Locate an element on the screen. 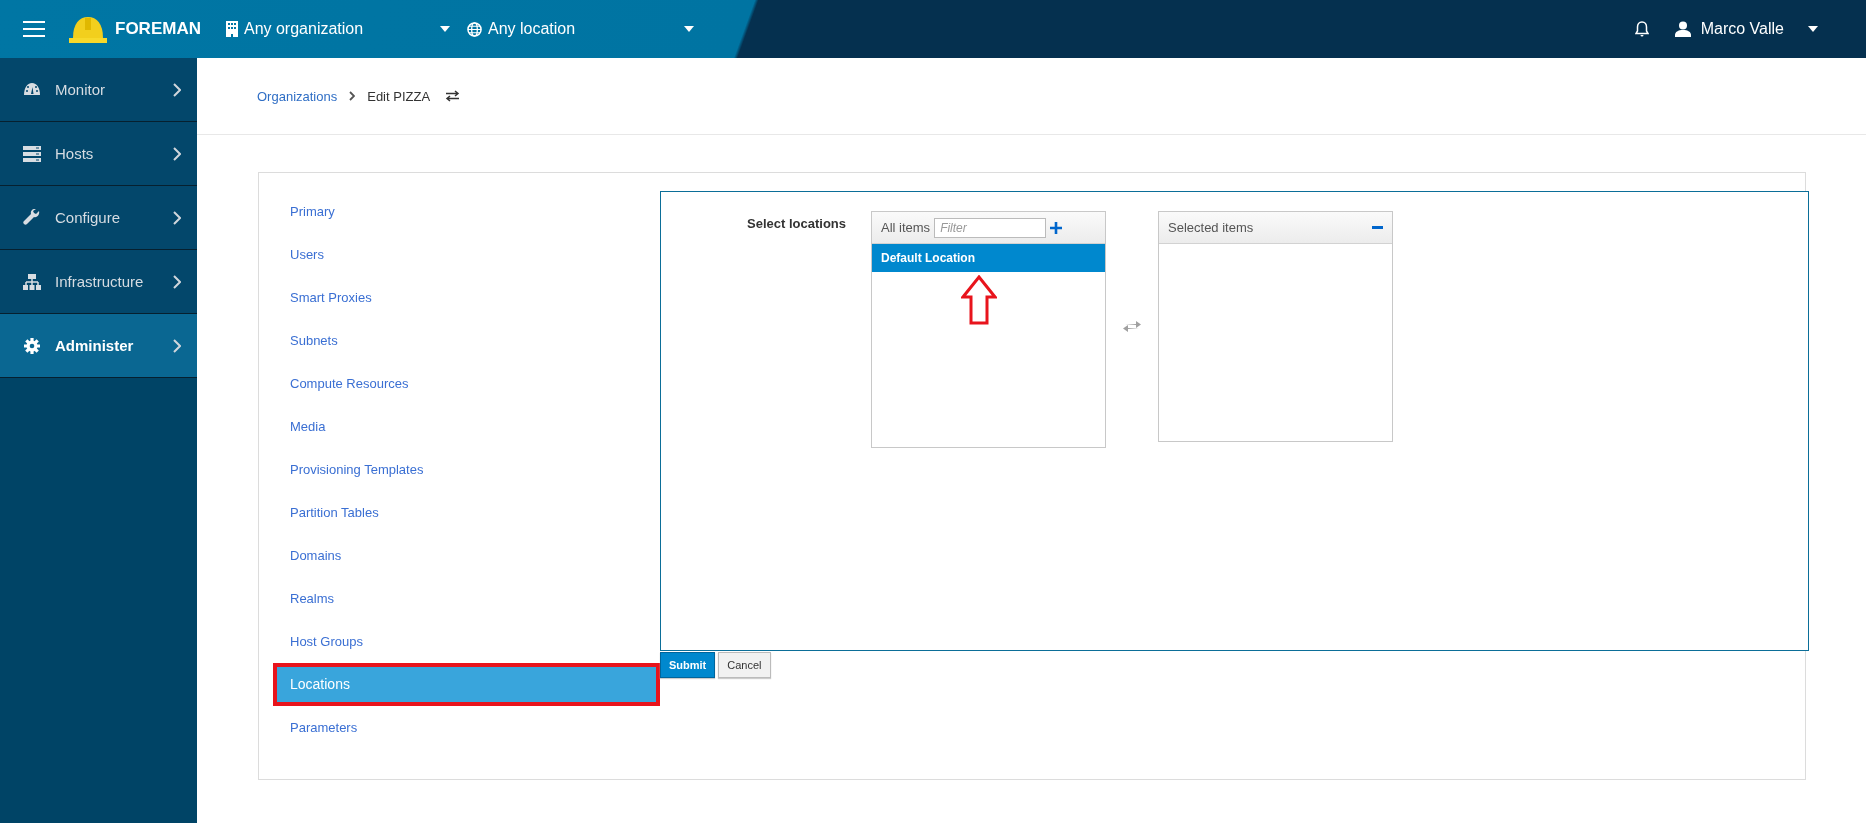 The width and height of the screenshot is (1866, 823). menu-button is located at coordinates (34, 29).